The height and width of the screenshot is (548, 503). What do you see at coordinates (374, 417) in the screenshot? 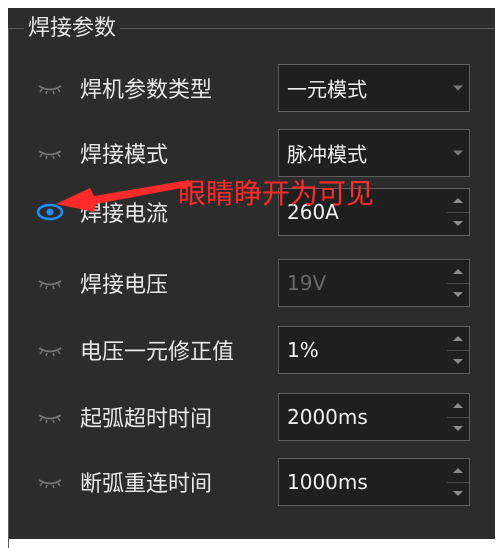
I see `param-spinbox: 2000ms` at bounding box center [374, 417].